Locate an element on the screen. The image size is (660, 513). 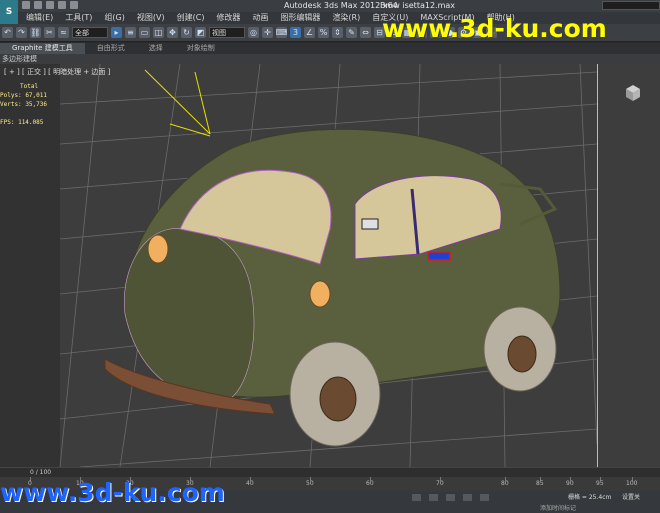
menu-create: 创建(C) is located at coordinates (191, 18).